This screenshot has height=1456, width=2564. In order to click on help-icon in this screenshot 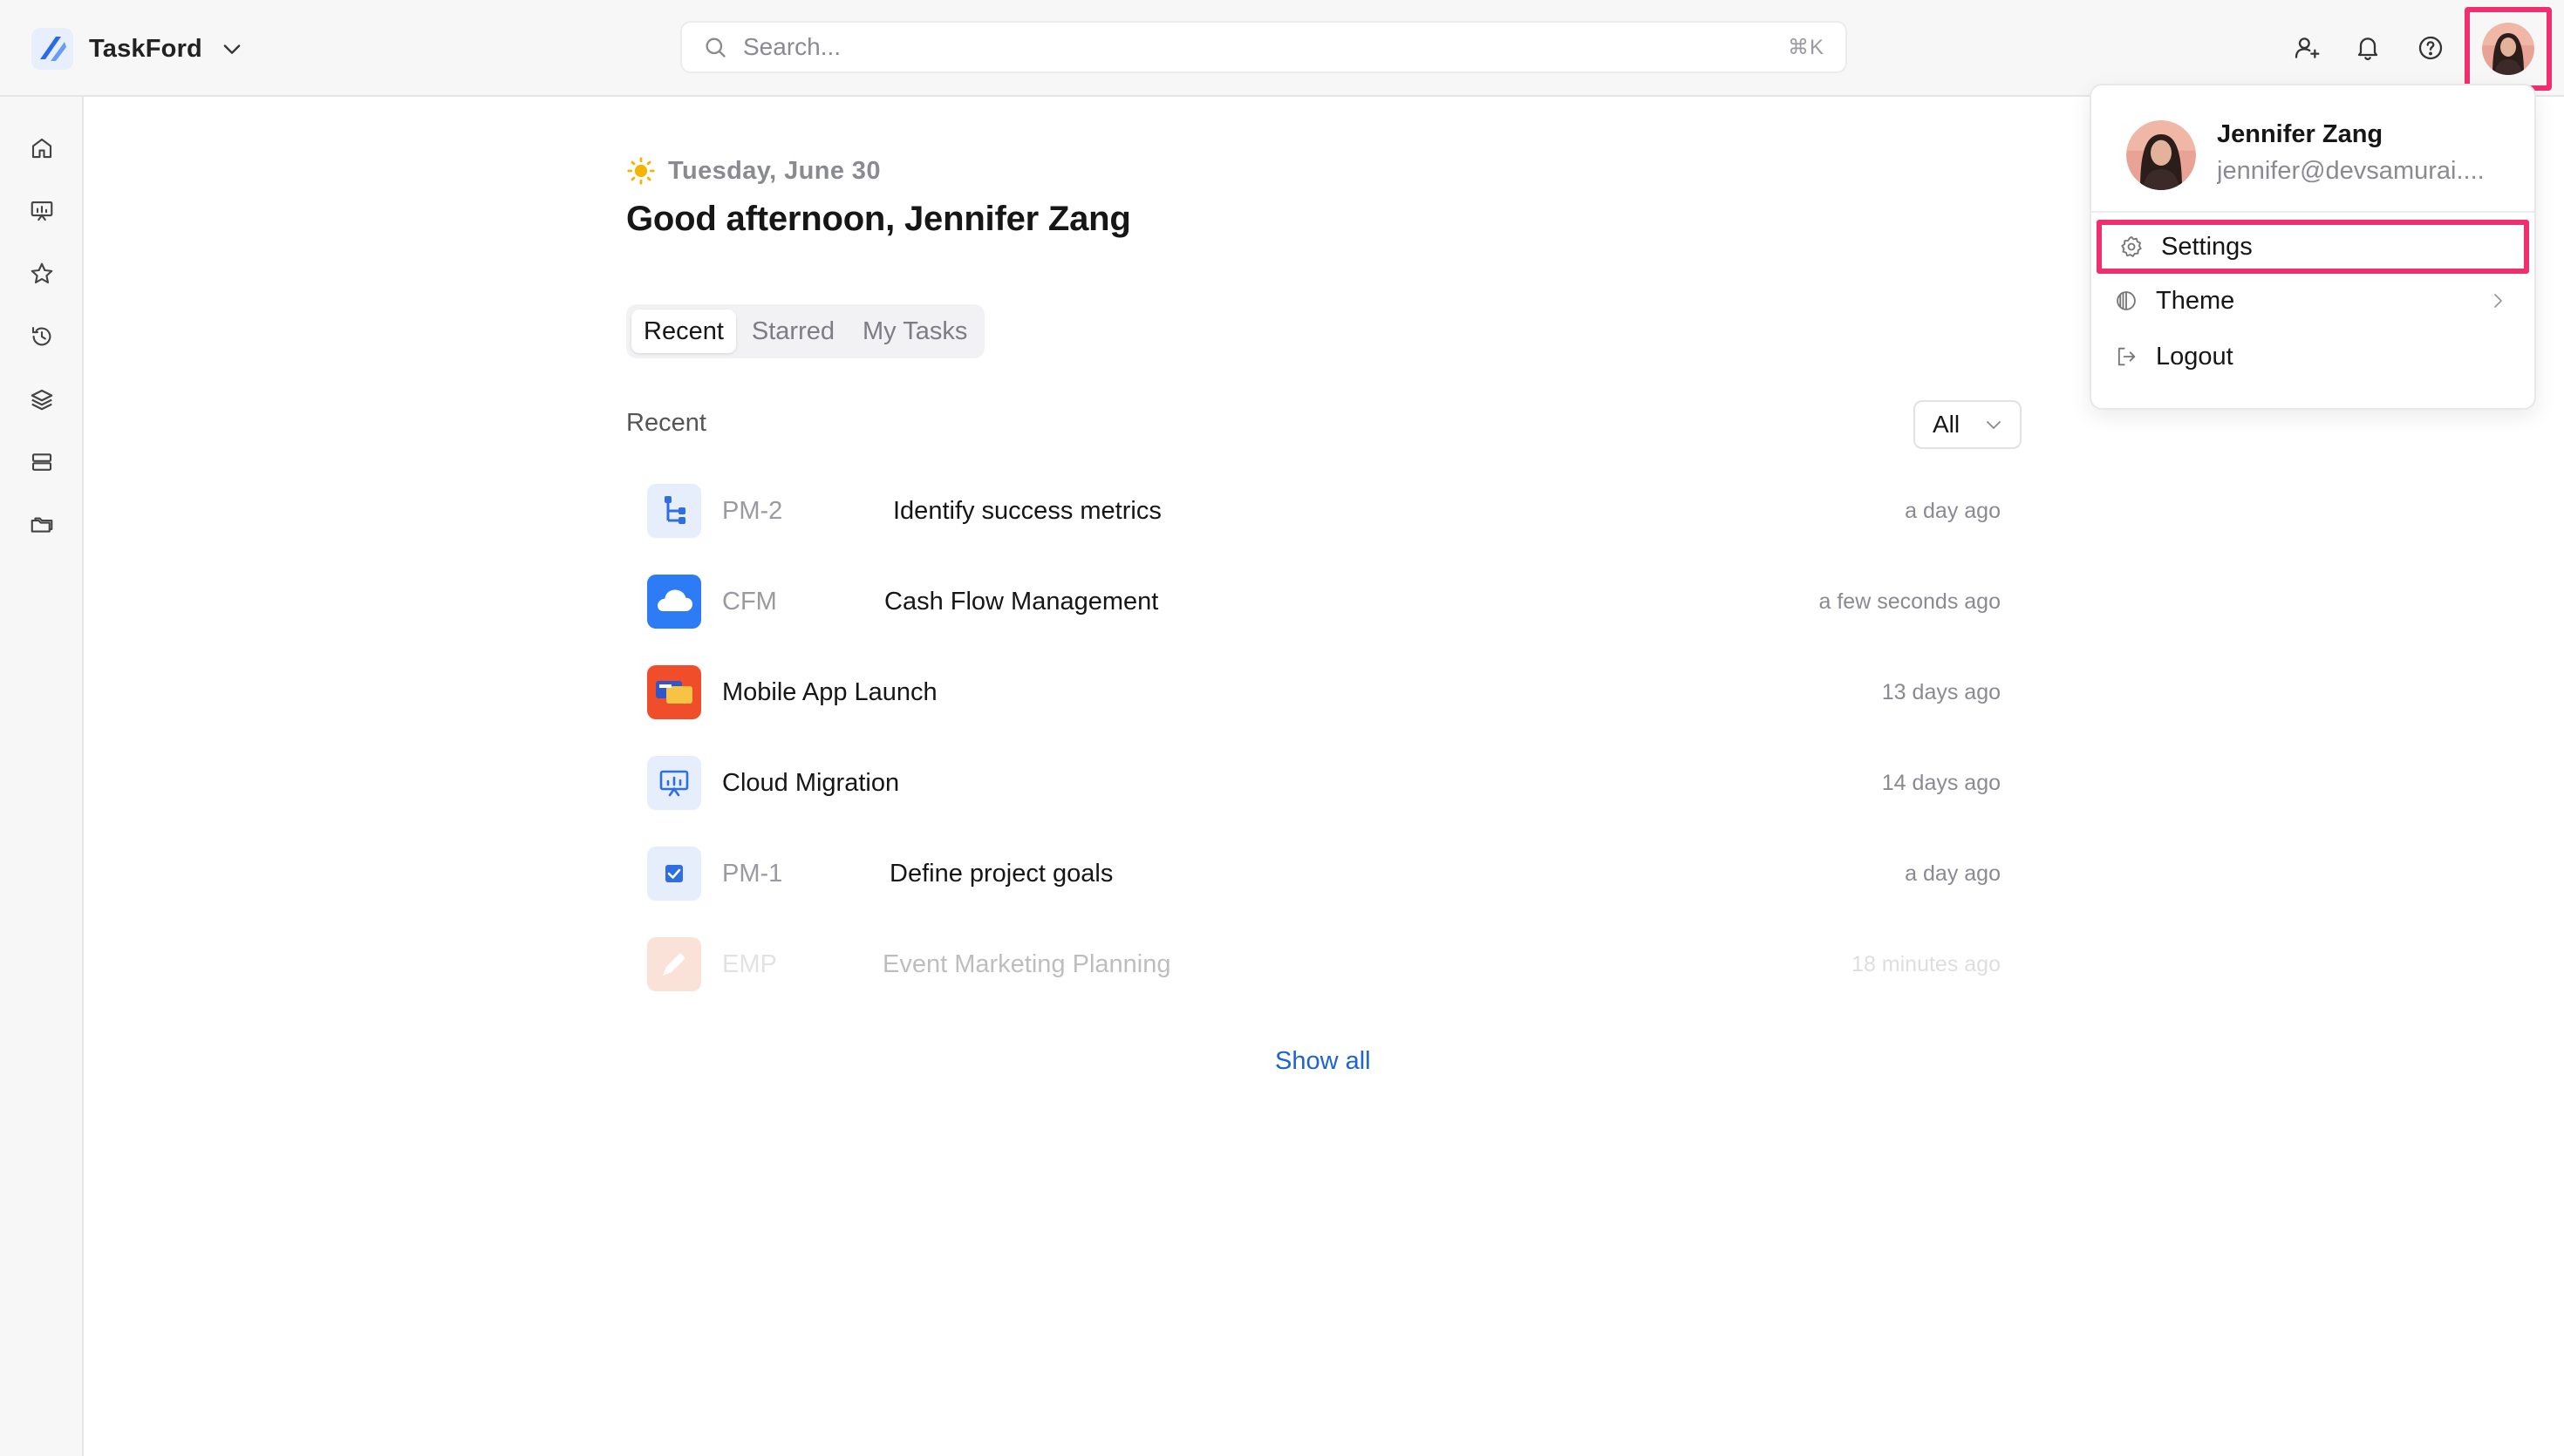, I will do `click(2430, 48)`.